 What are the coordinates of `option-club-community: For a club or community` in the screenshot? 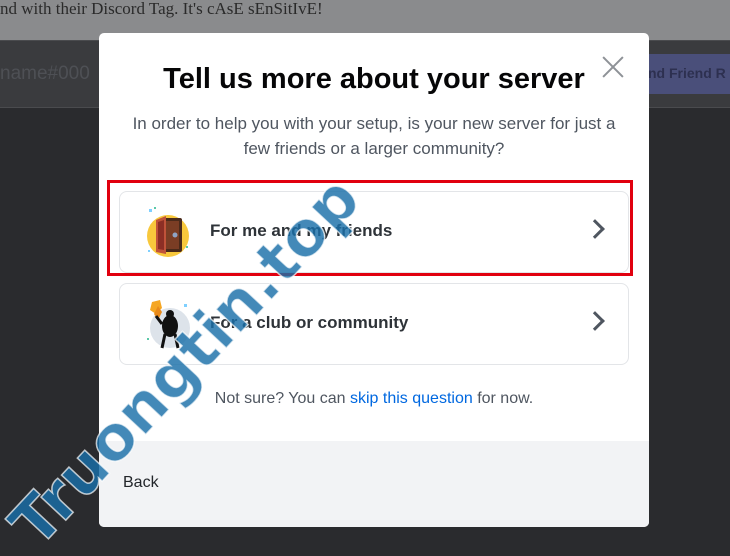 It's located at (374, 324).